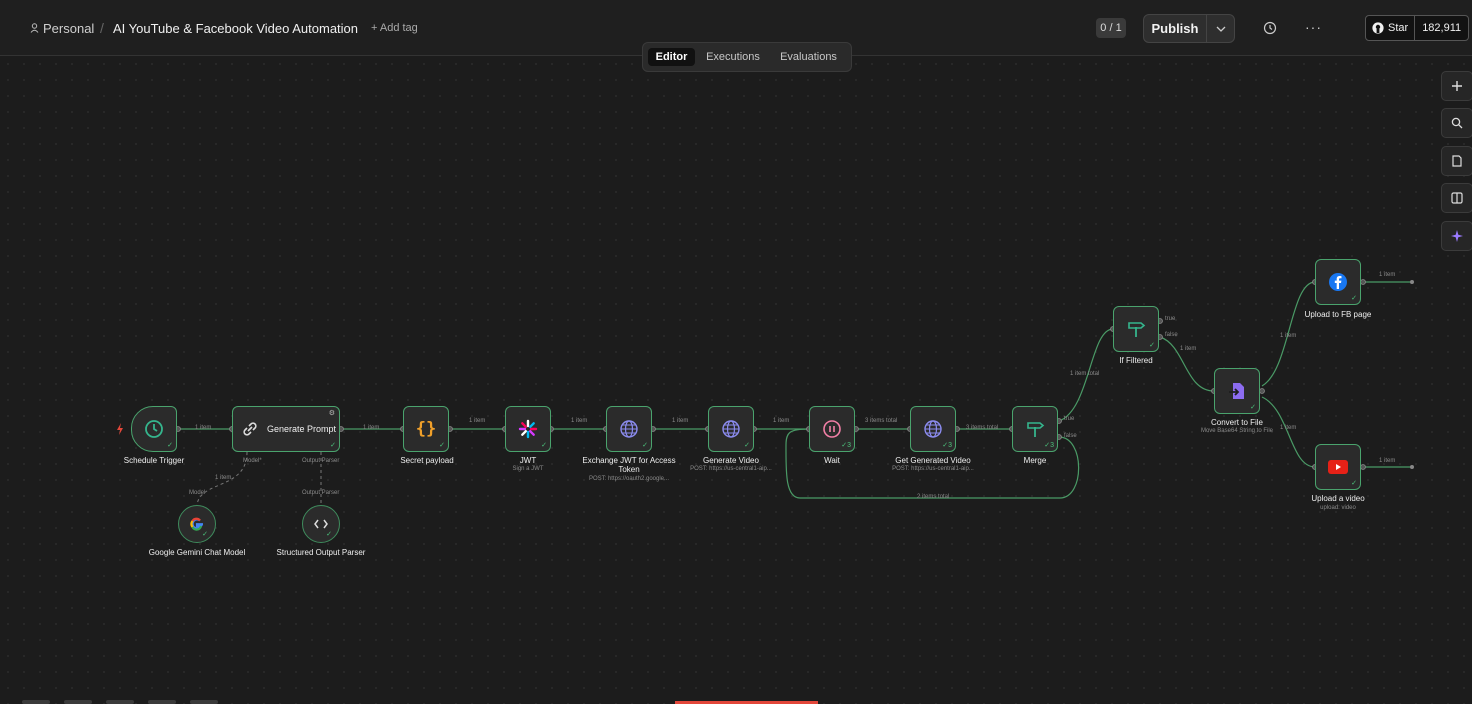  What do you see at coordinates (120, 429) in the screenshot?
I see `trigger-bolt-icon` at bounding box center [120, 429].